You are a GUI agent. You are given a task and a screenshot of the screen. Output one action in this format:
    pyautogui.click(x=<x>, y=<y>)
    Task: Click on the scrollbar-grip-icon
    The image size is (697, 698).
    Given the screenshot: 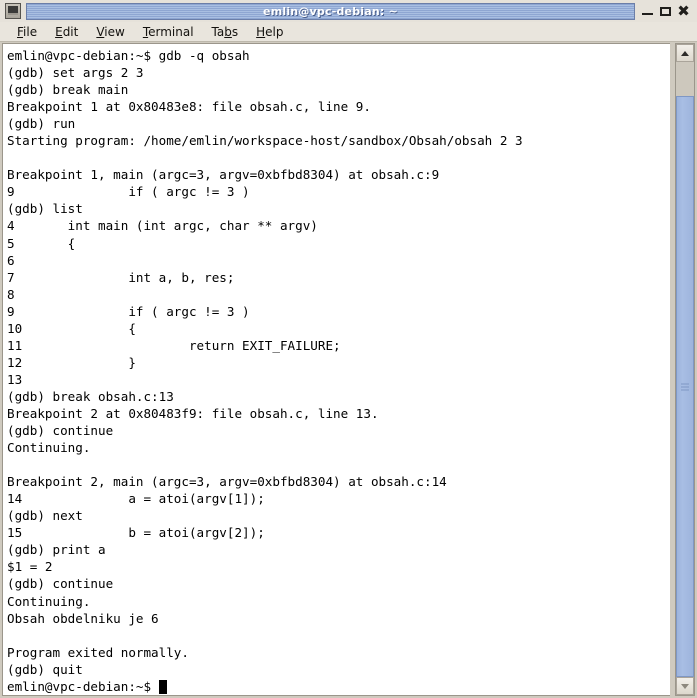 What is the action you would take?
    pyautogui.click(x=685, y=386)
    